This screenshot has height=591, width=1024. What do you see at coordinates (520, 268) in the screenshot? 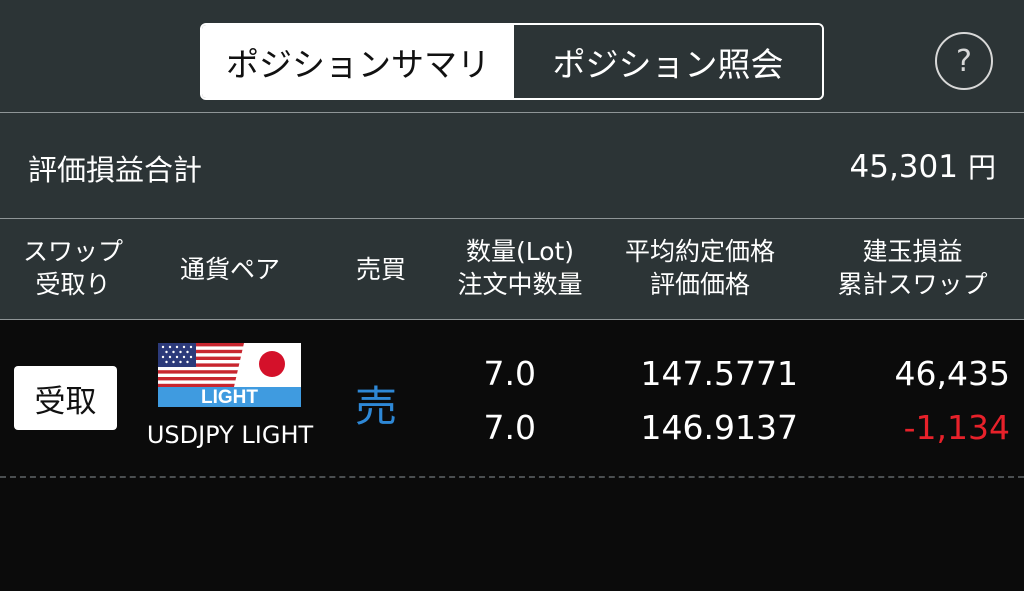
I see `col-quantity: 数量(Lot) 注文中数量` at bounding box center [520, 268].